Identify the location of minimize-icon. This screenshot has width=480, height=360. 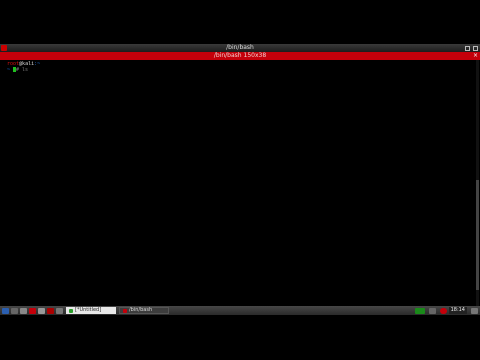
(467, 48).